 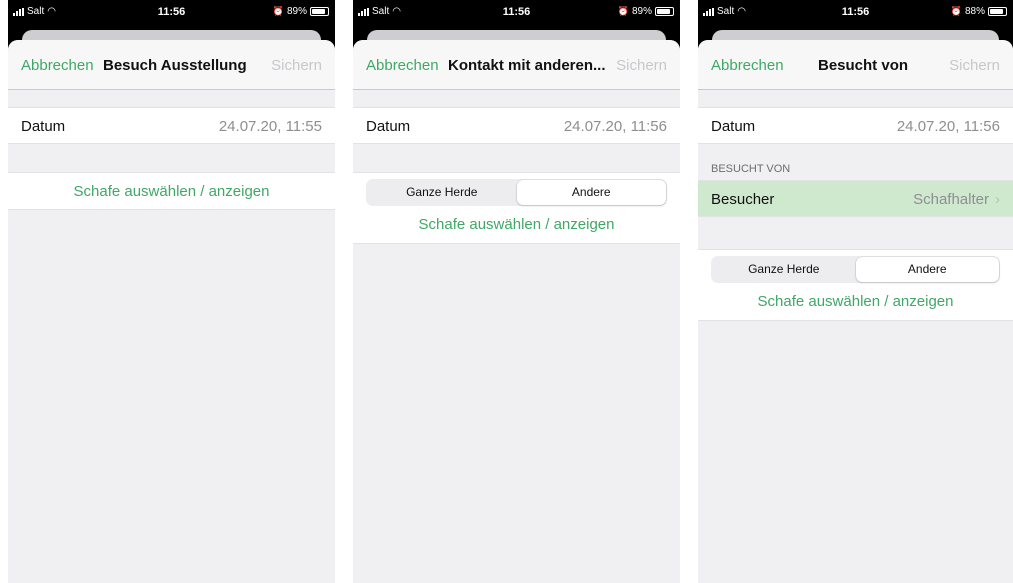 What do you see at coordinates (270, 126) in the screenshot?
I see `date-value: 24.07.20, 11:55` at bounding box center [270, 126].